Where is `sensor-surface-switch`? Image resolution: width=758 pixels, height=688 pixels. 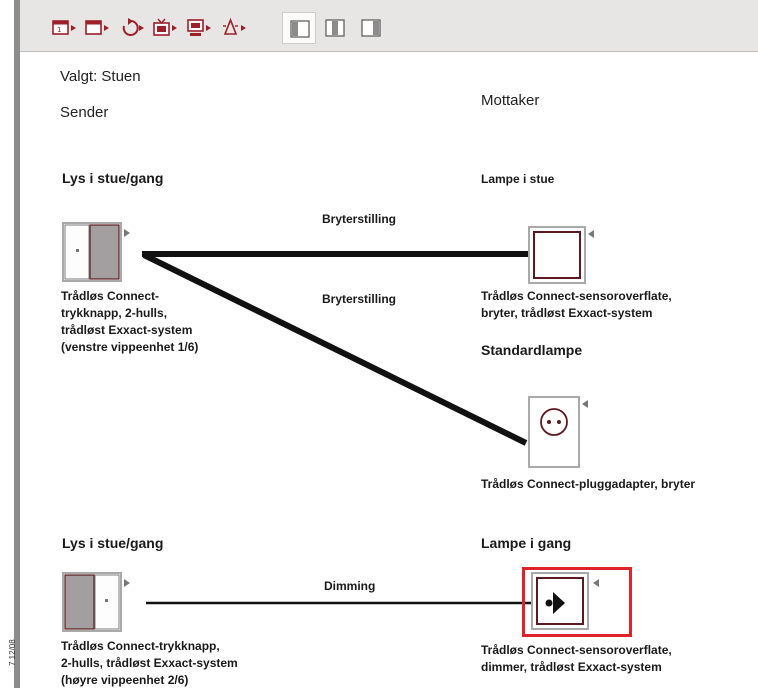 sensor-surface-switch is located at coordinates (563, 256).